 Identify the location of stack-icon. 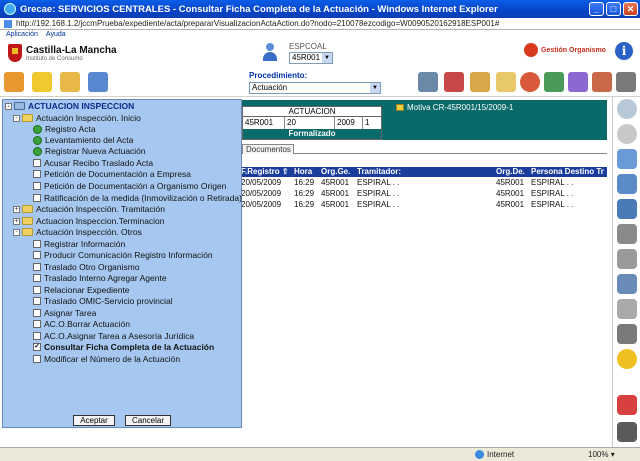
(627, 184).